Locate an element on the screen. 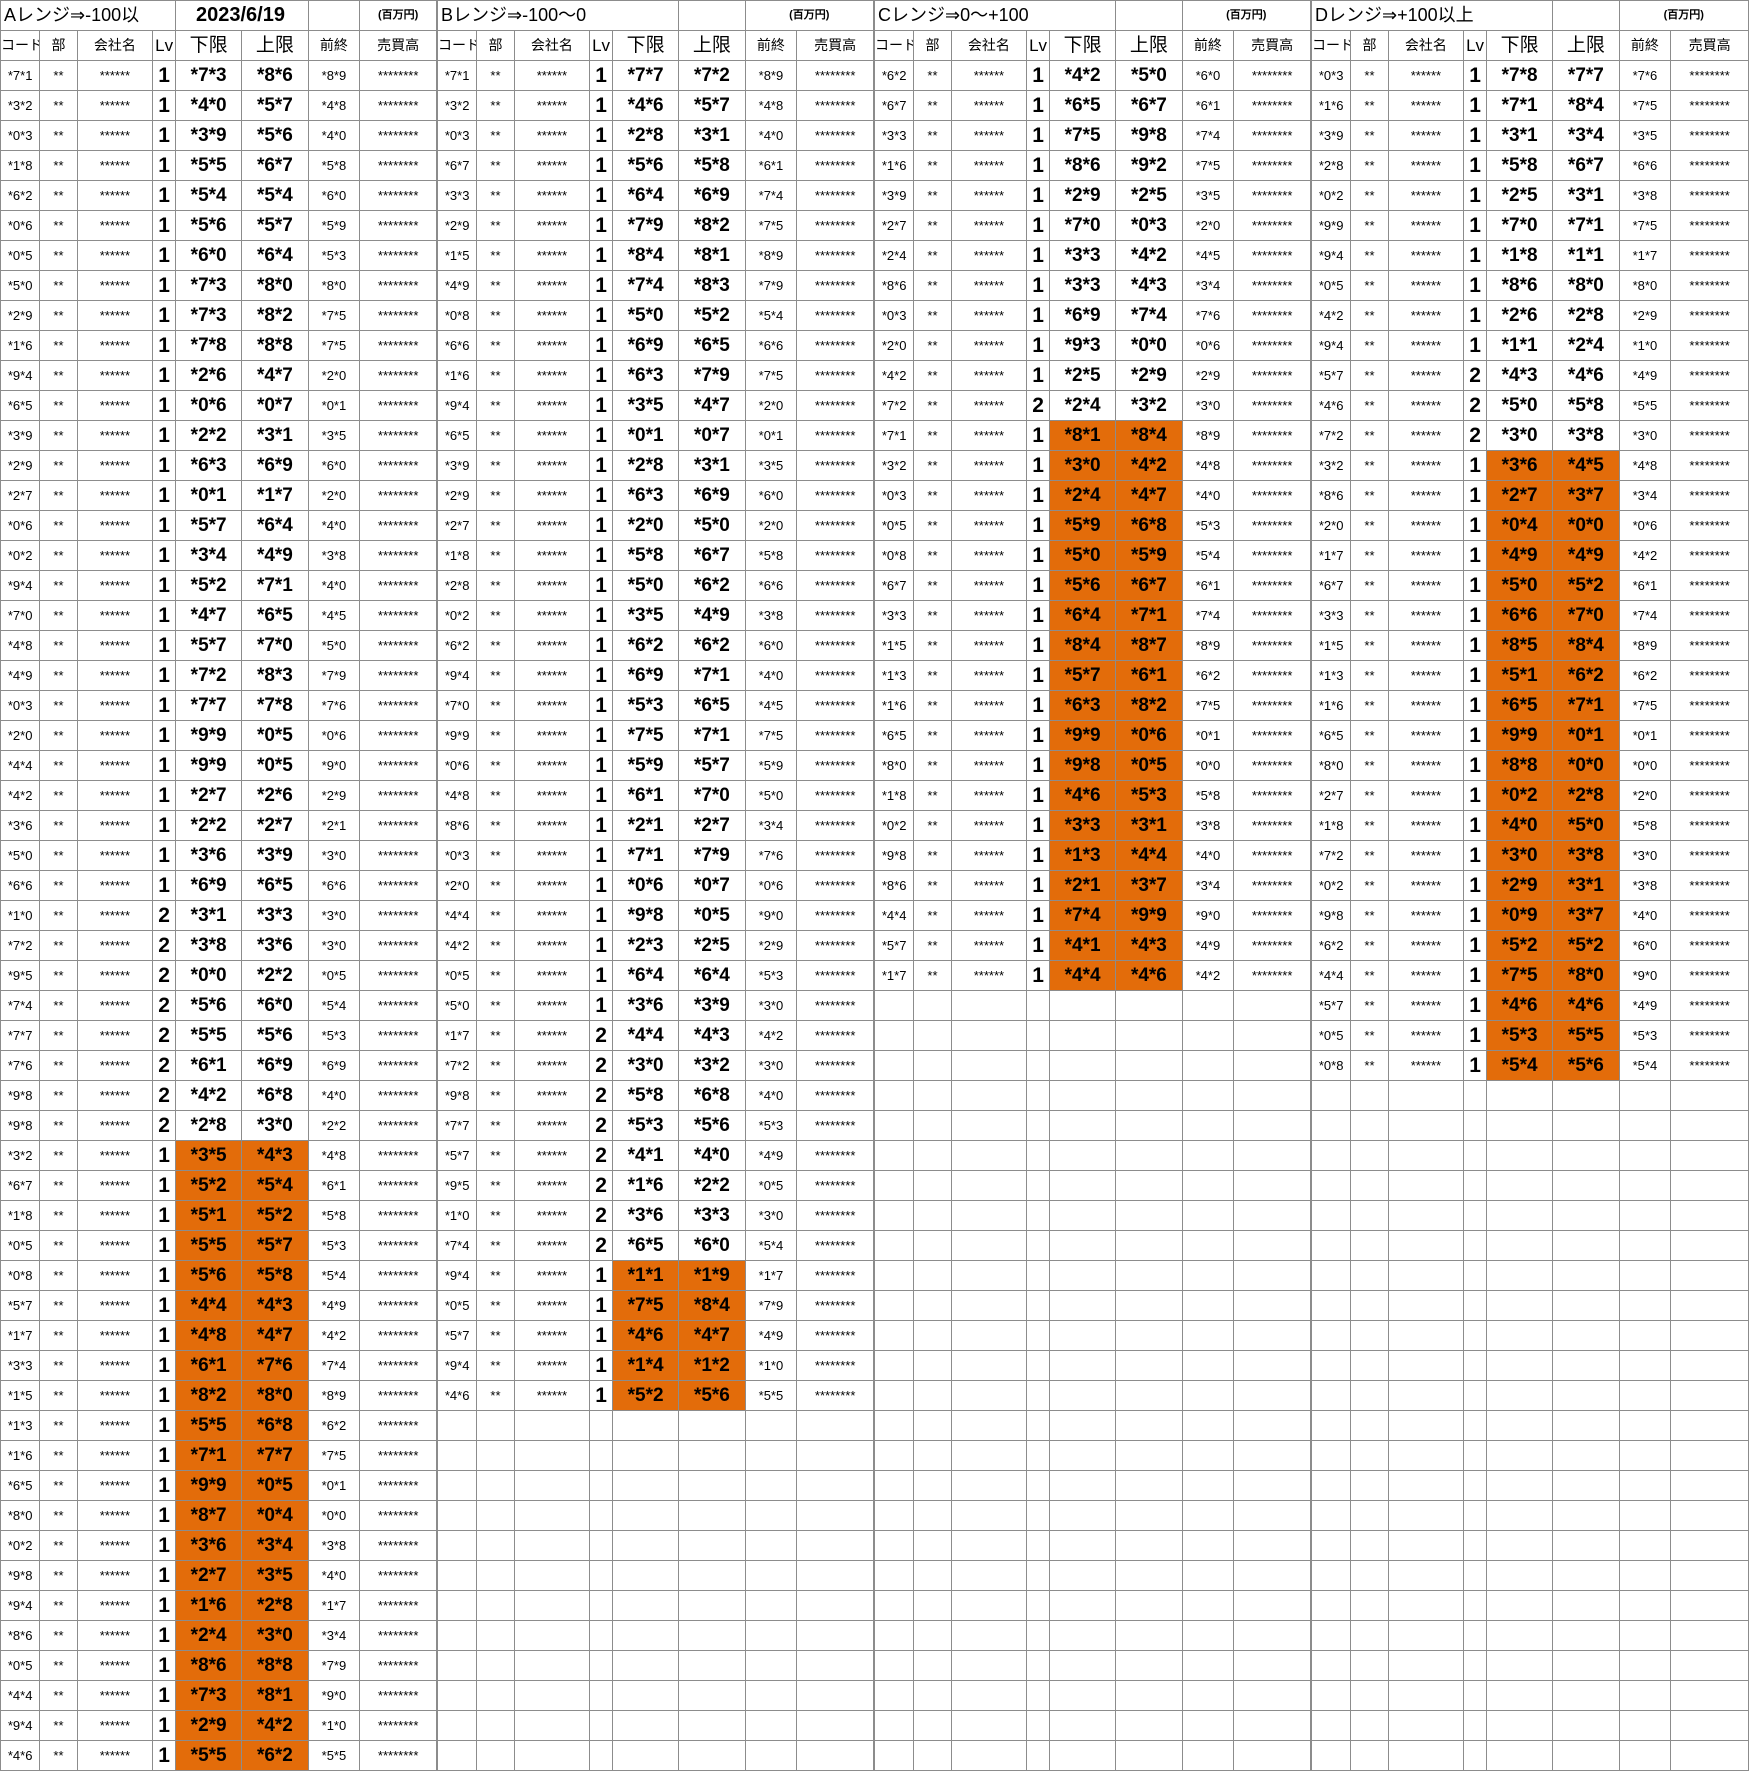 This screenshot has height=1775, width=1749. code-cell: *8*6 is located at coordinates (457, 825).